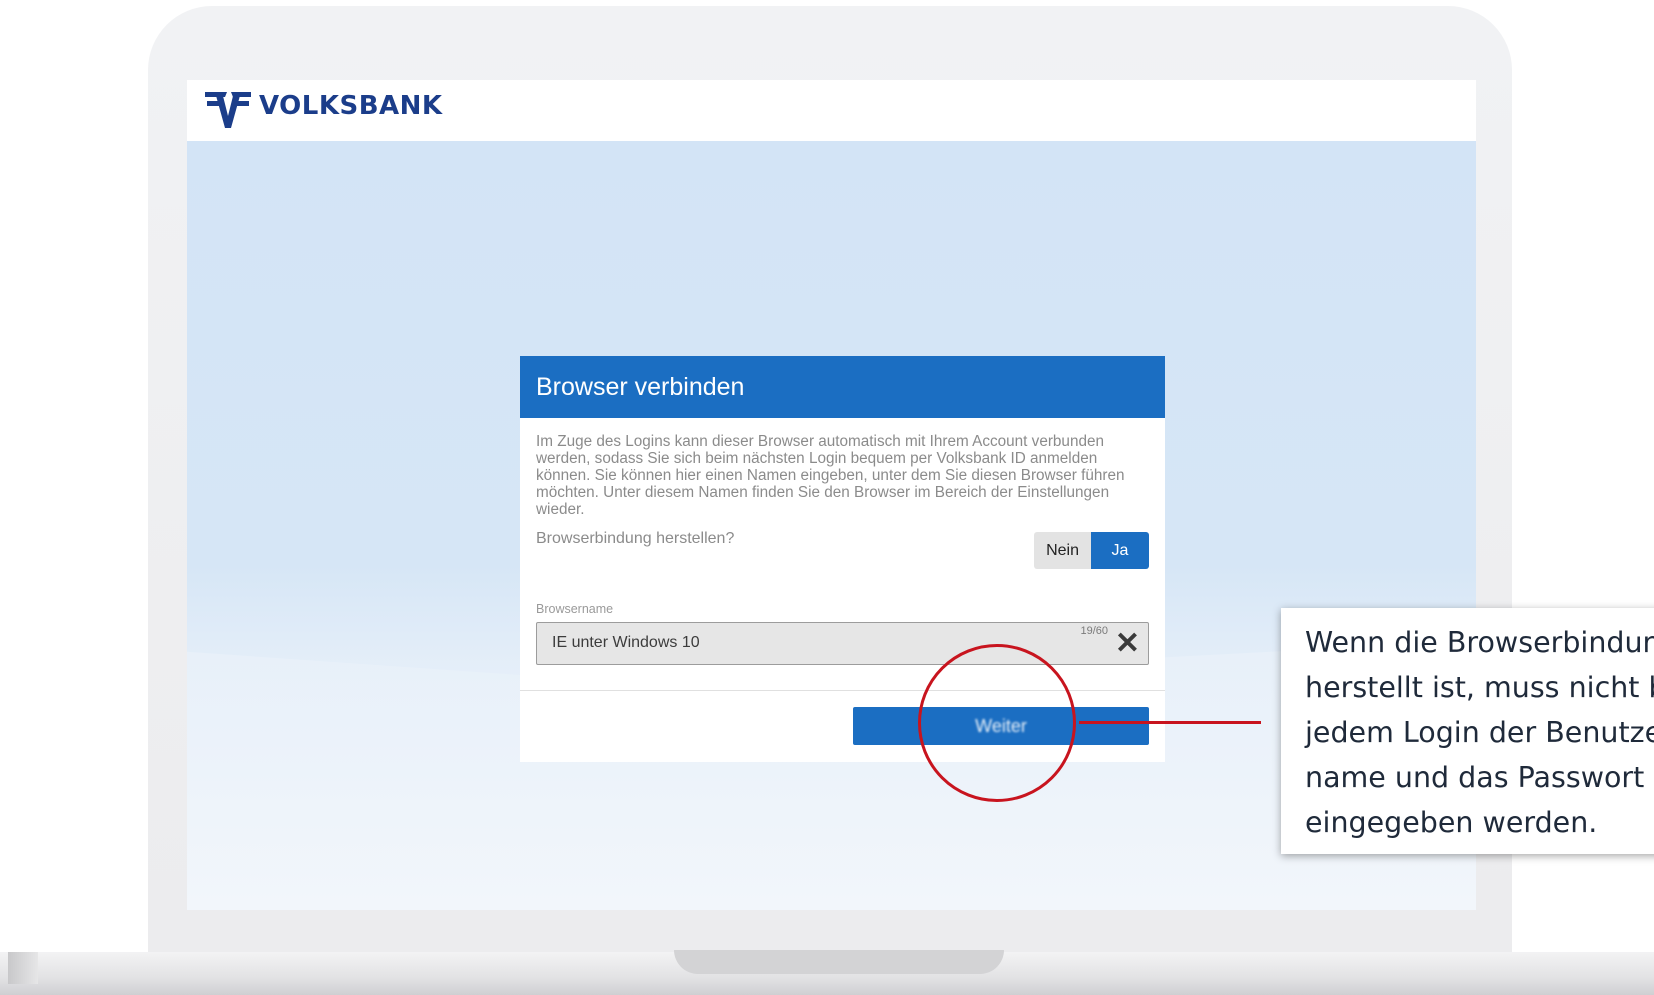 This screenshot has width=1654, height=995. I want to click on toggle-yes-button: Ja, so click(1120, 550).